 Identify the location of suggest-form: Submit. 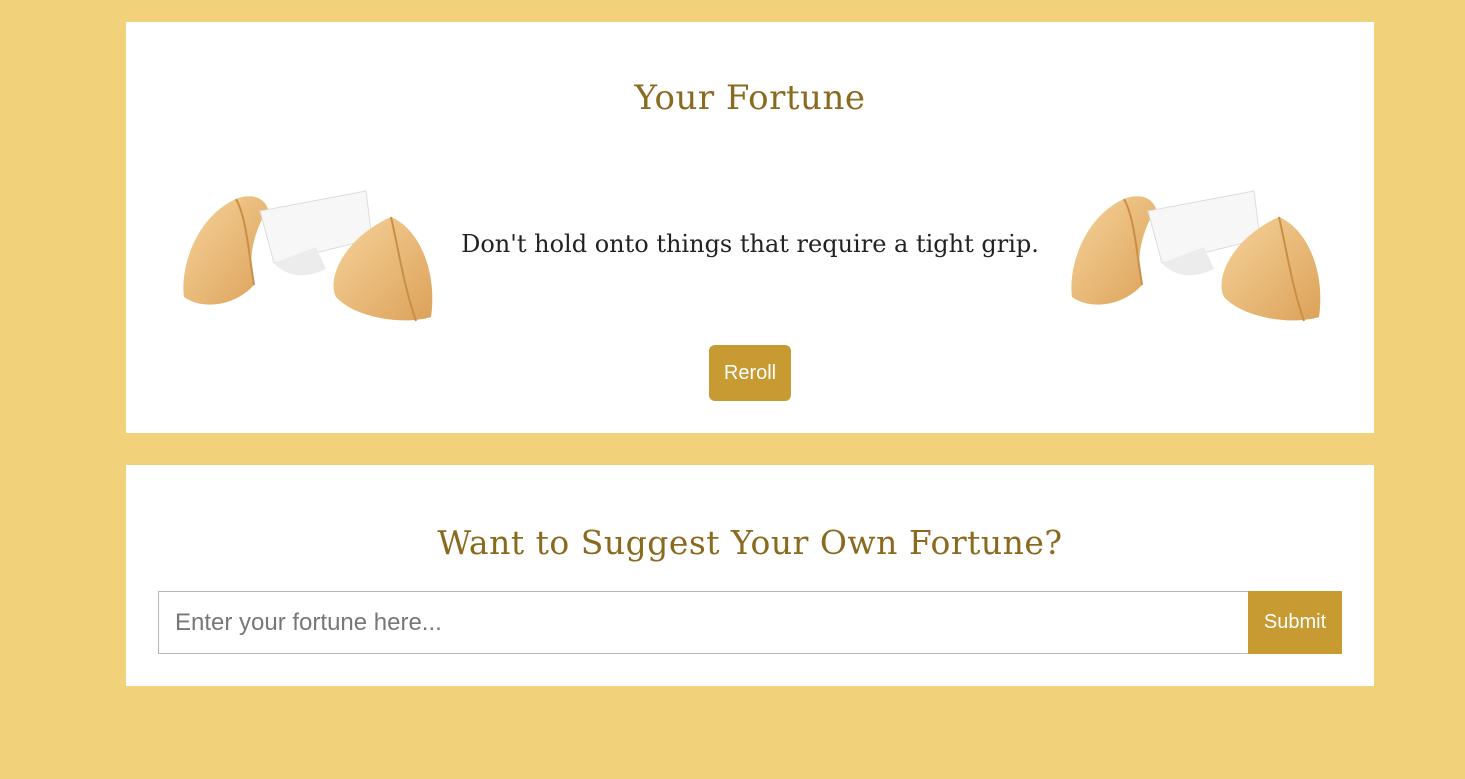
(750, 622).